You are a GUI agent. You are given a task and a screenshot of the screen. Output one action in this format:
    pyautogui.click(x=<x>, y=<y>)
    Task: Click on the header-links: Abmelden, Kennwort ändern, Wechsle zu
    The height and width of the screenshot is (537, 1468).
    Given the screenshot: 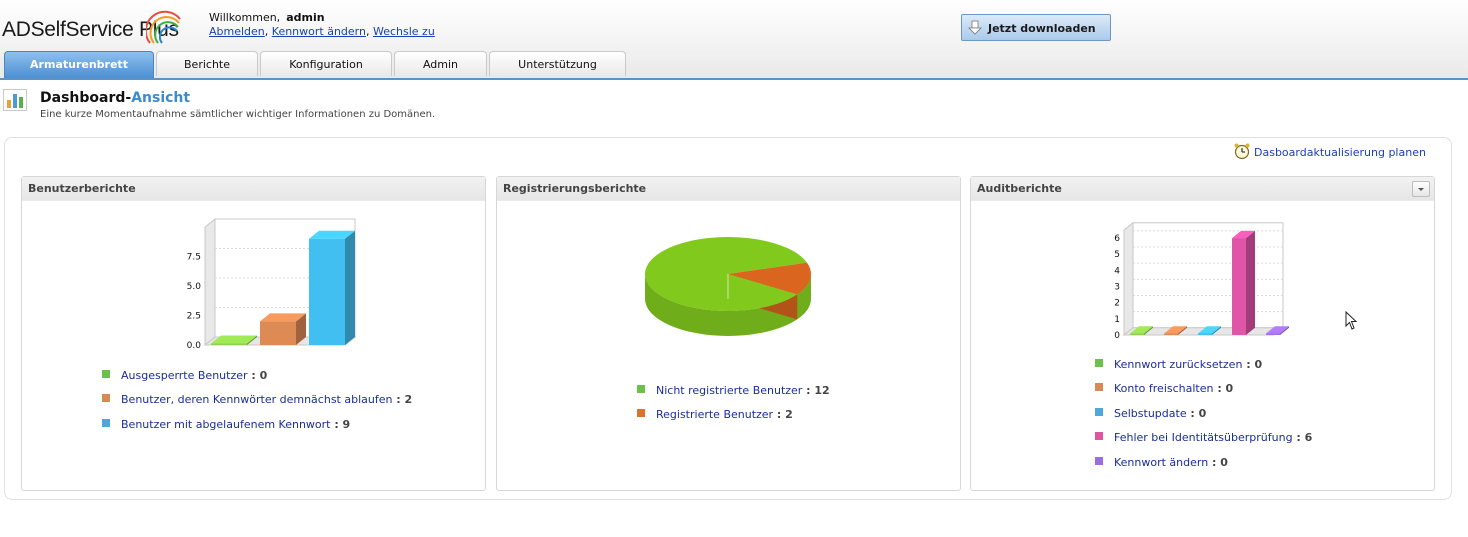 What is the action you would take?
    pyautogui.click(x=322, y=31)
    